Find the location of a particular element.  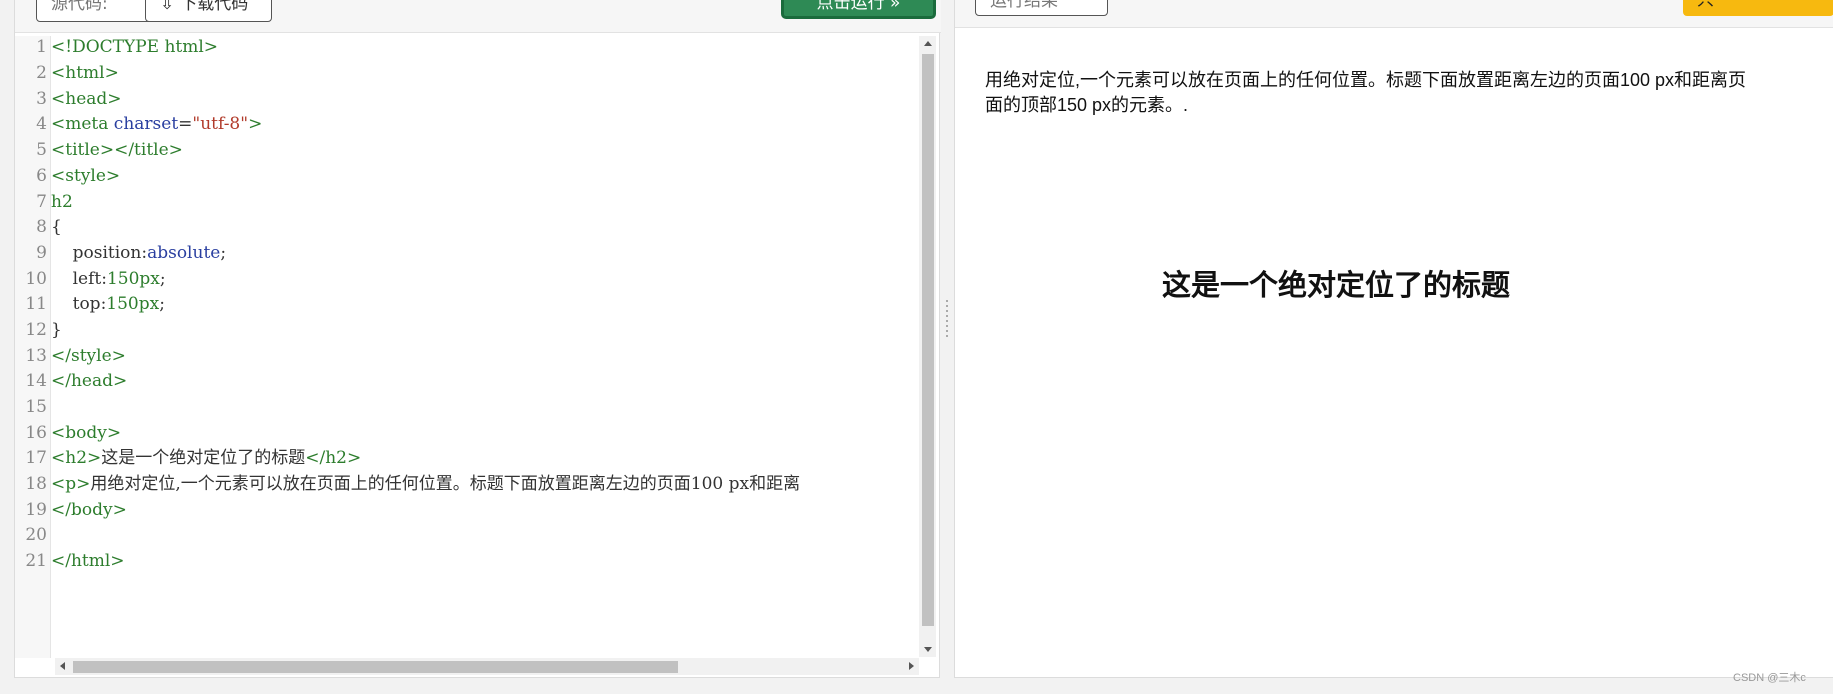

scroll-down-icon is located at coordinates (928, 649).